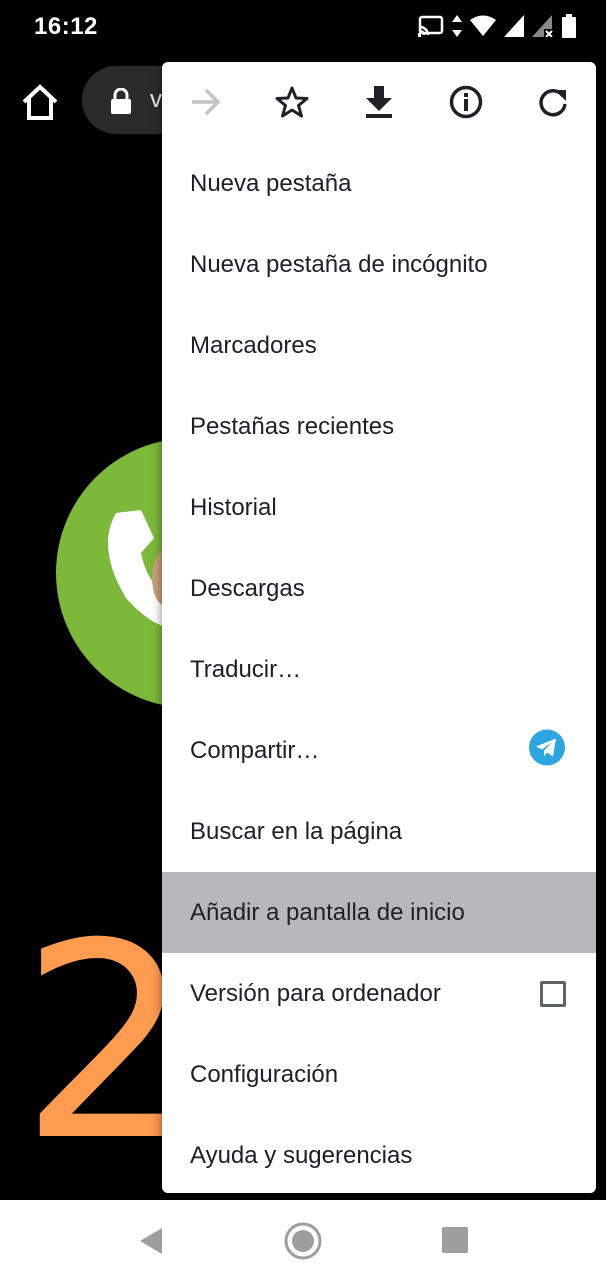 This screenshot has width=606, height=1280. I want to click on info-icon, so click(466, 102).